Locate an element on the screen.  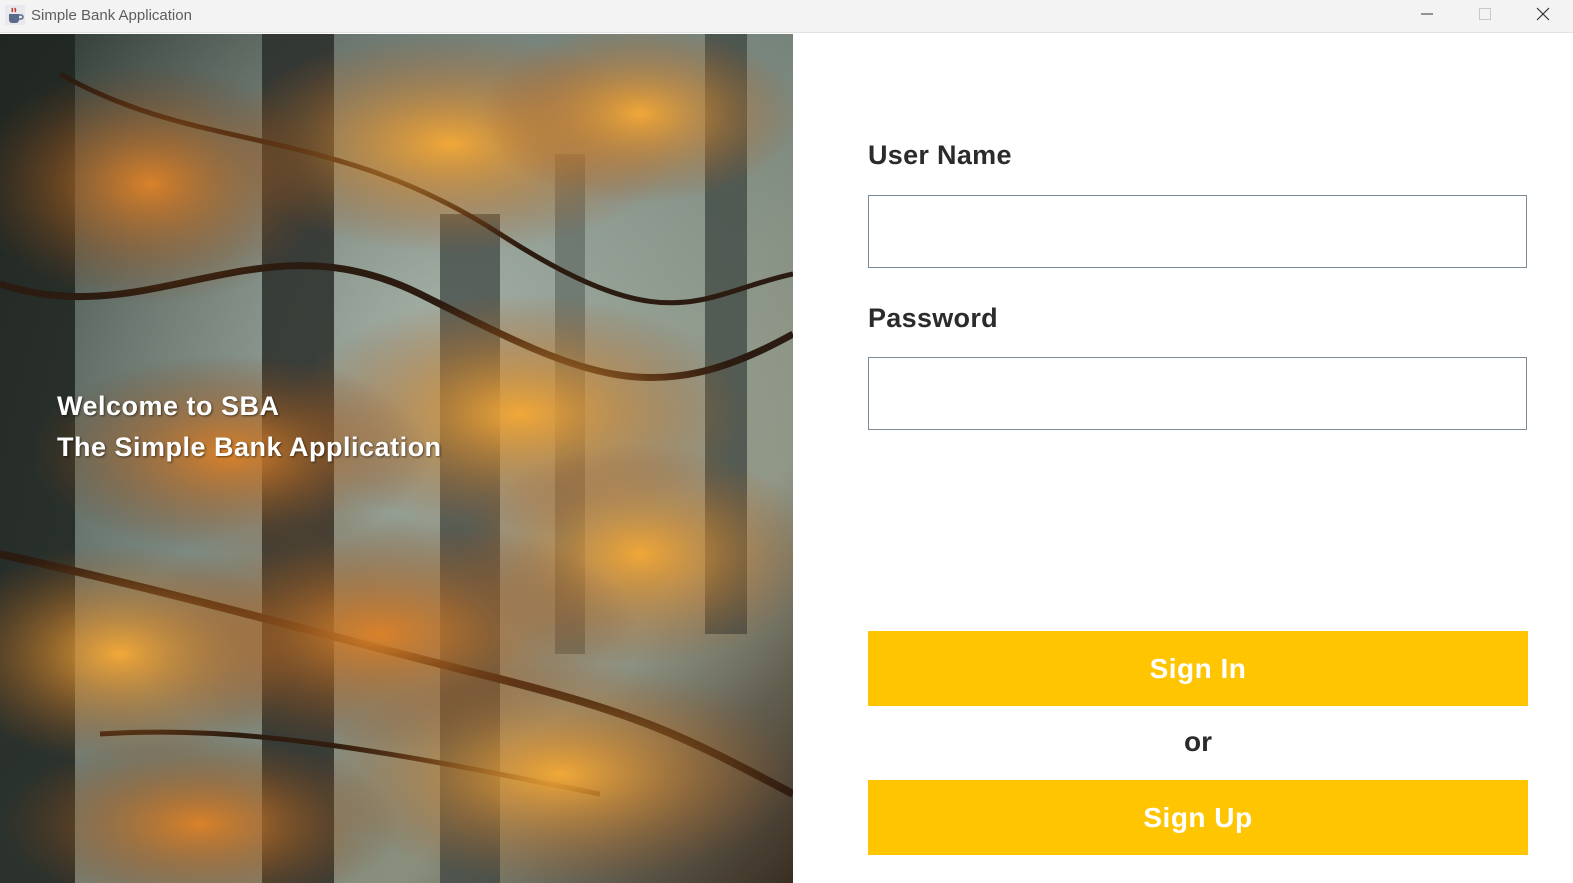
java-cup-icon is located at coordinates (15, 15).